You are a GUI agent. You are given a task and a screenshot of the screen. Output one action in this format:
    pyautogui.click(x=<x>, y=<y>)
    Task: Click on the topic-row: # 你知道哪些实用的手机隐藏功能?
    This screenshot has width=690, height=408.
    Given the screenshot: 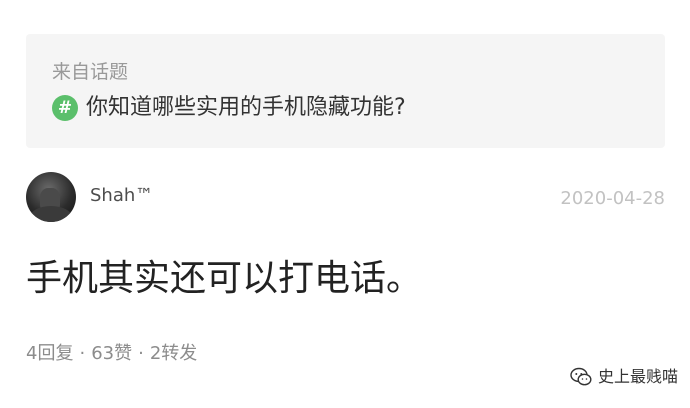 What is the action you would take?
    pyautogui.click(x=229, y=108)
    